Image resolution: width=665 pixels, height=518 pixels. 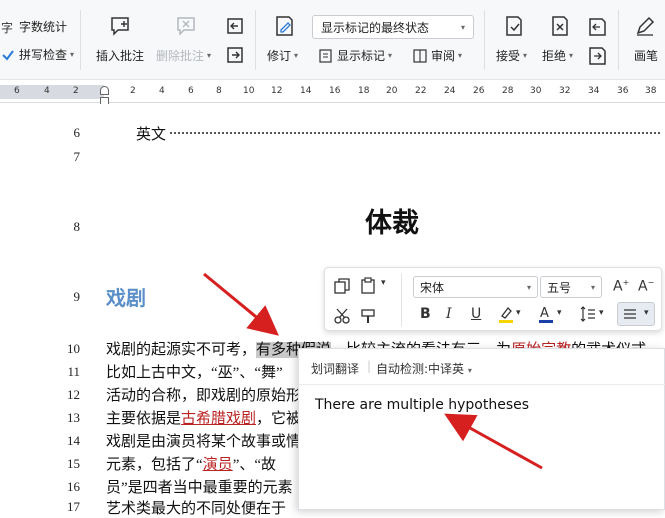 I want to click on arrow-to-selection, so click(x=241, y=304).